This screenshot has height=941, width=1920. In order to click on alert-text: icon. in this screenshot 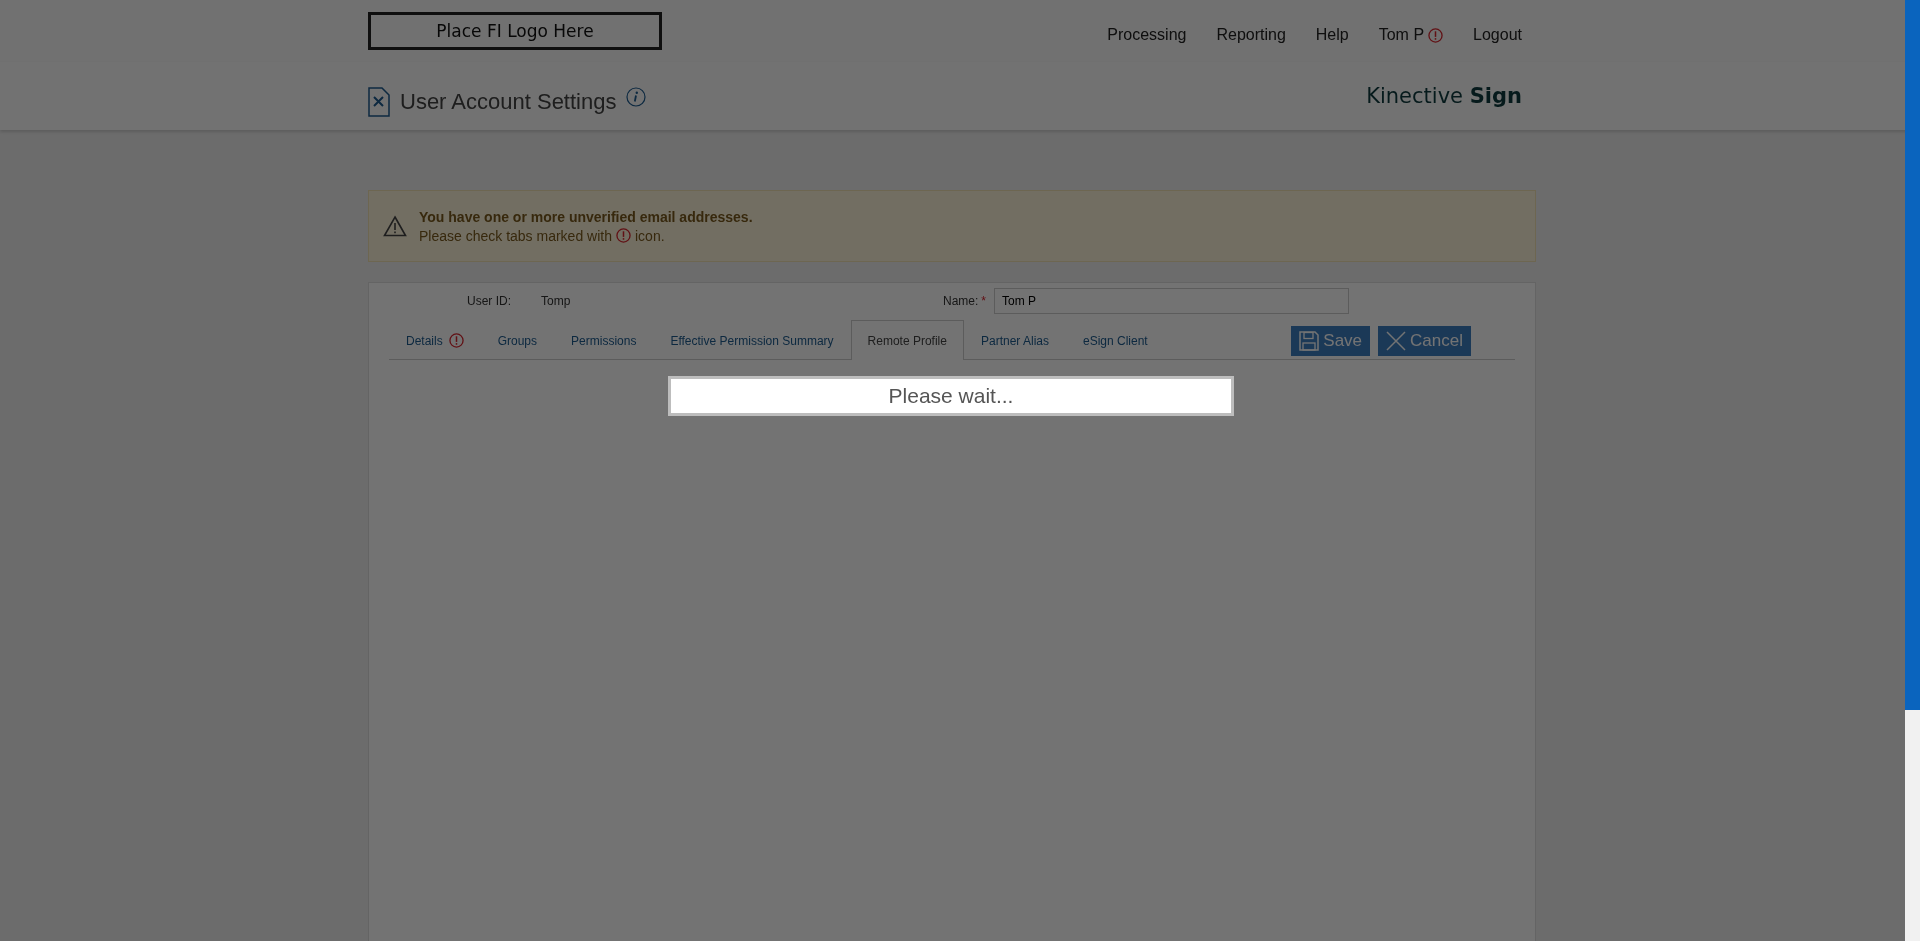, I will do `click(650, 235)`.